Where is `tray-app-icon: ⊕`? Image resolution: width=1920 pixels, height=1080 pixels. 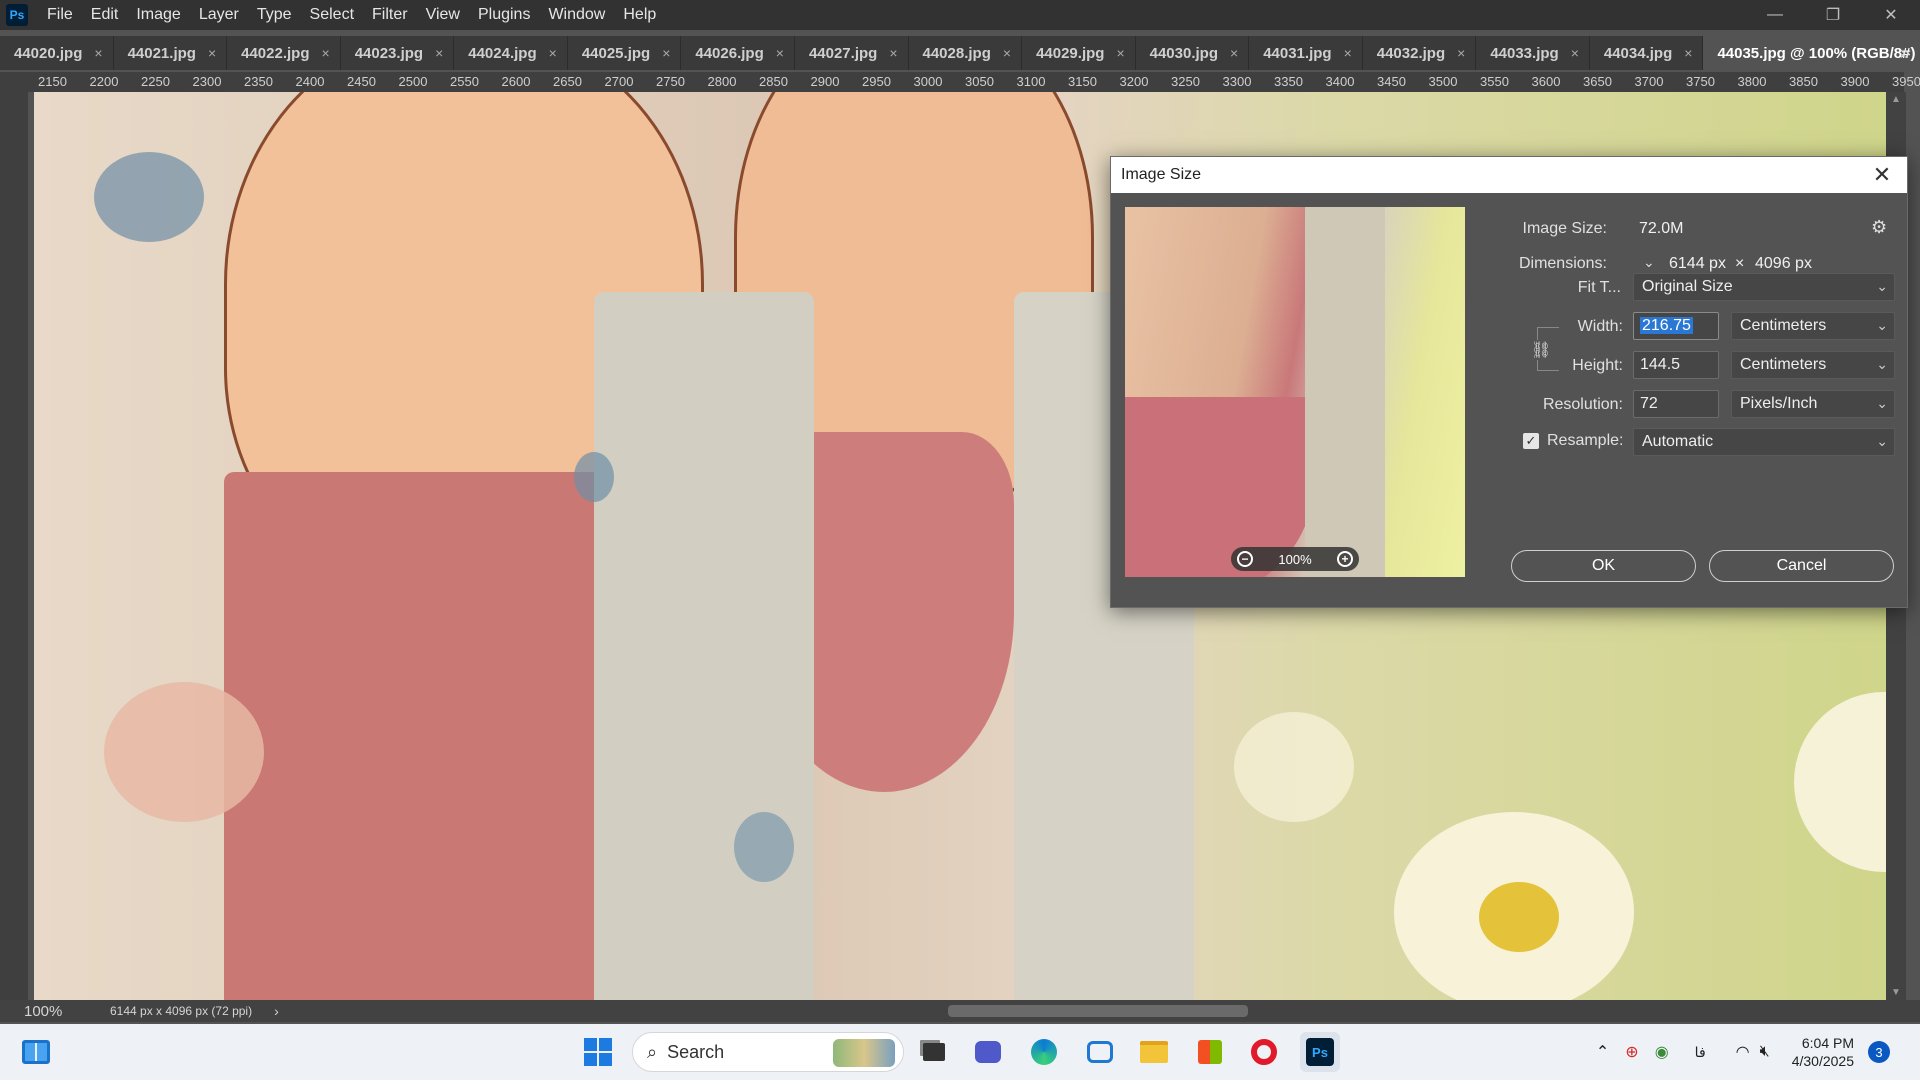 tray-app-icon: ⊕ is located at coordinates (1631, 1052).